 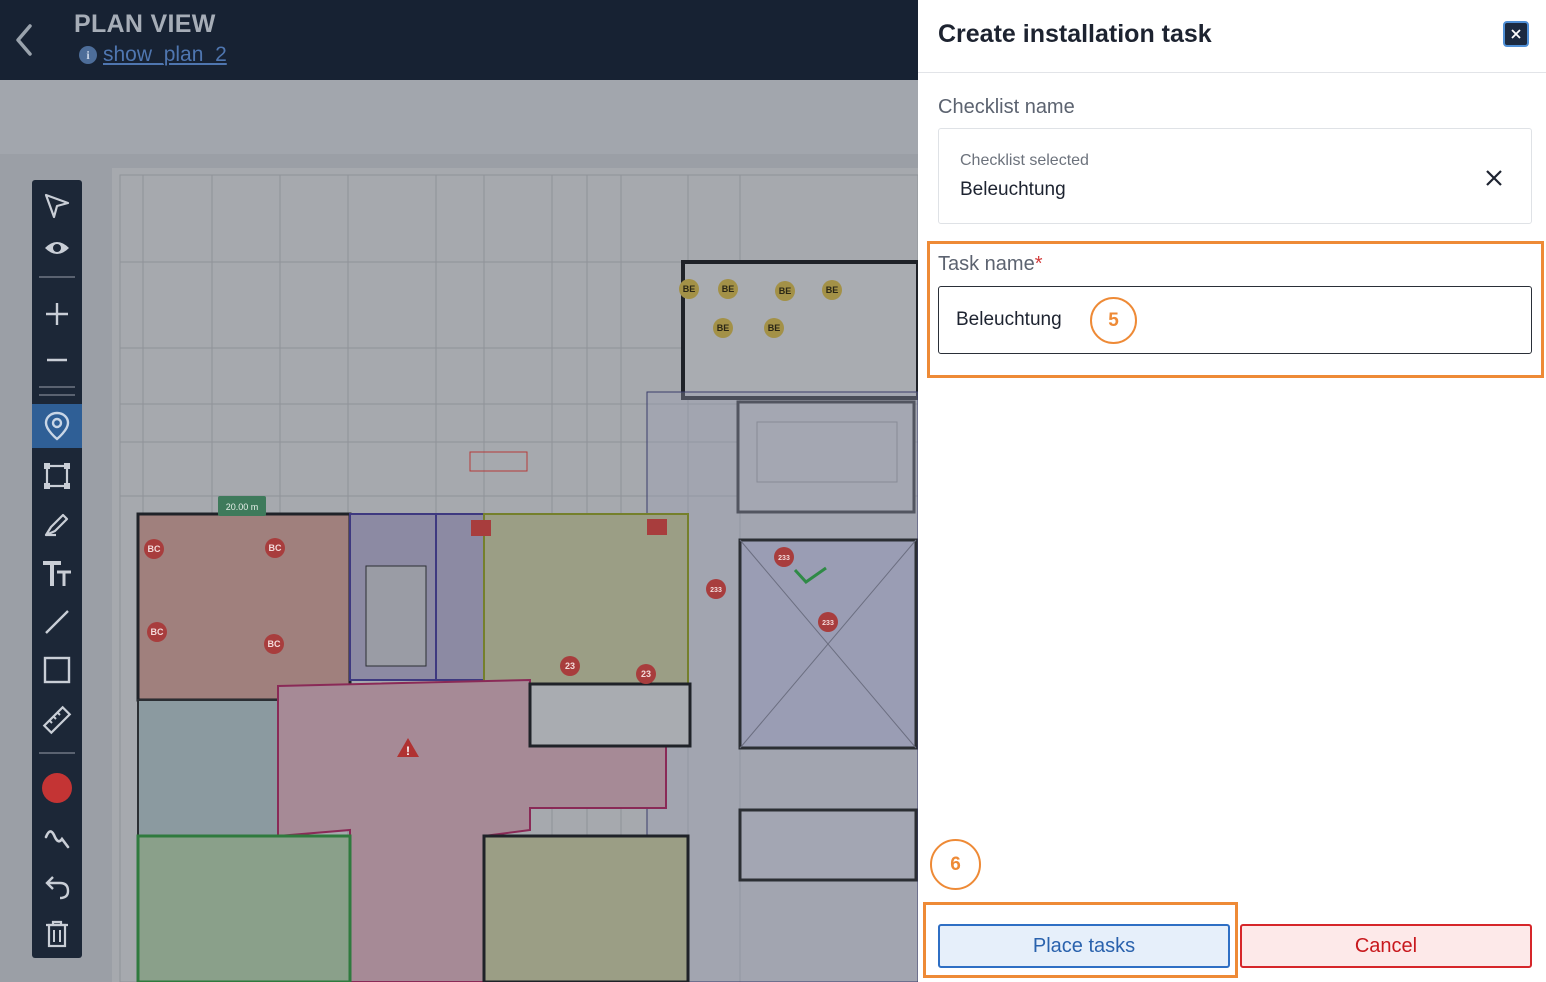 I want to click on zoom-in-button, so click(x=57, y=314).